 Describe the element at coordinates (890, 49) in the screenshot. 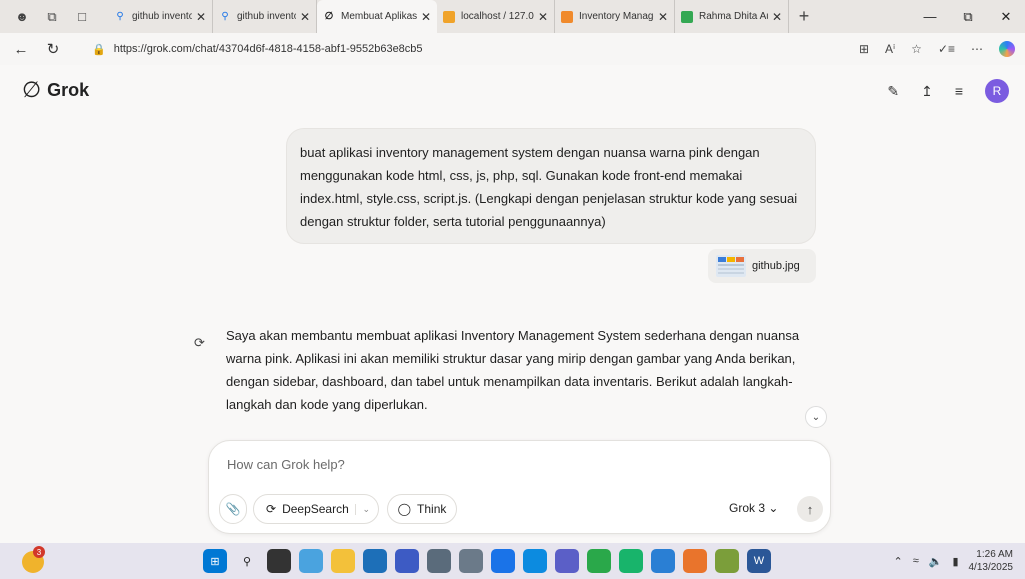

I see `read-aloud-icon: Aⁱ` at that location.